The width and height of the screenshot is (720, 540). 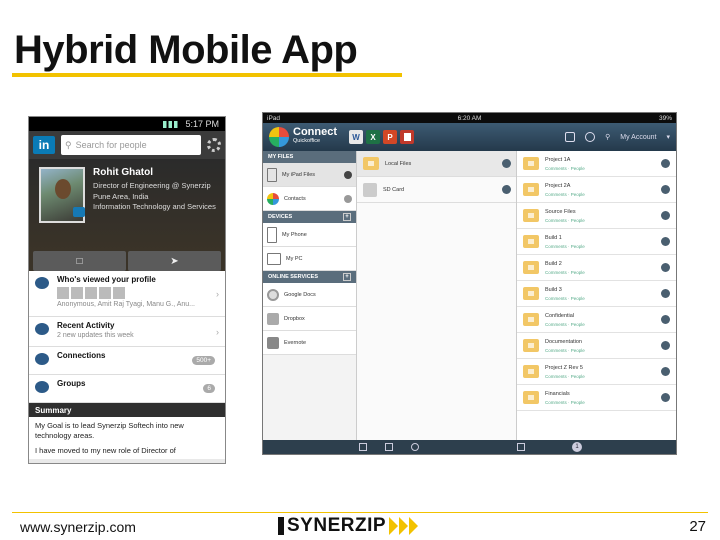 I want to click on message-button: □, so click(x=79, y=261).